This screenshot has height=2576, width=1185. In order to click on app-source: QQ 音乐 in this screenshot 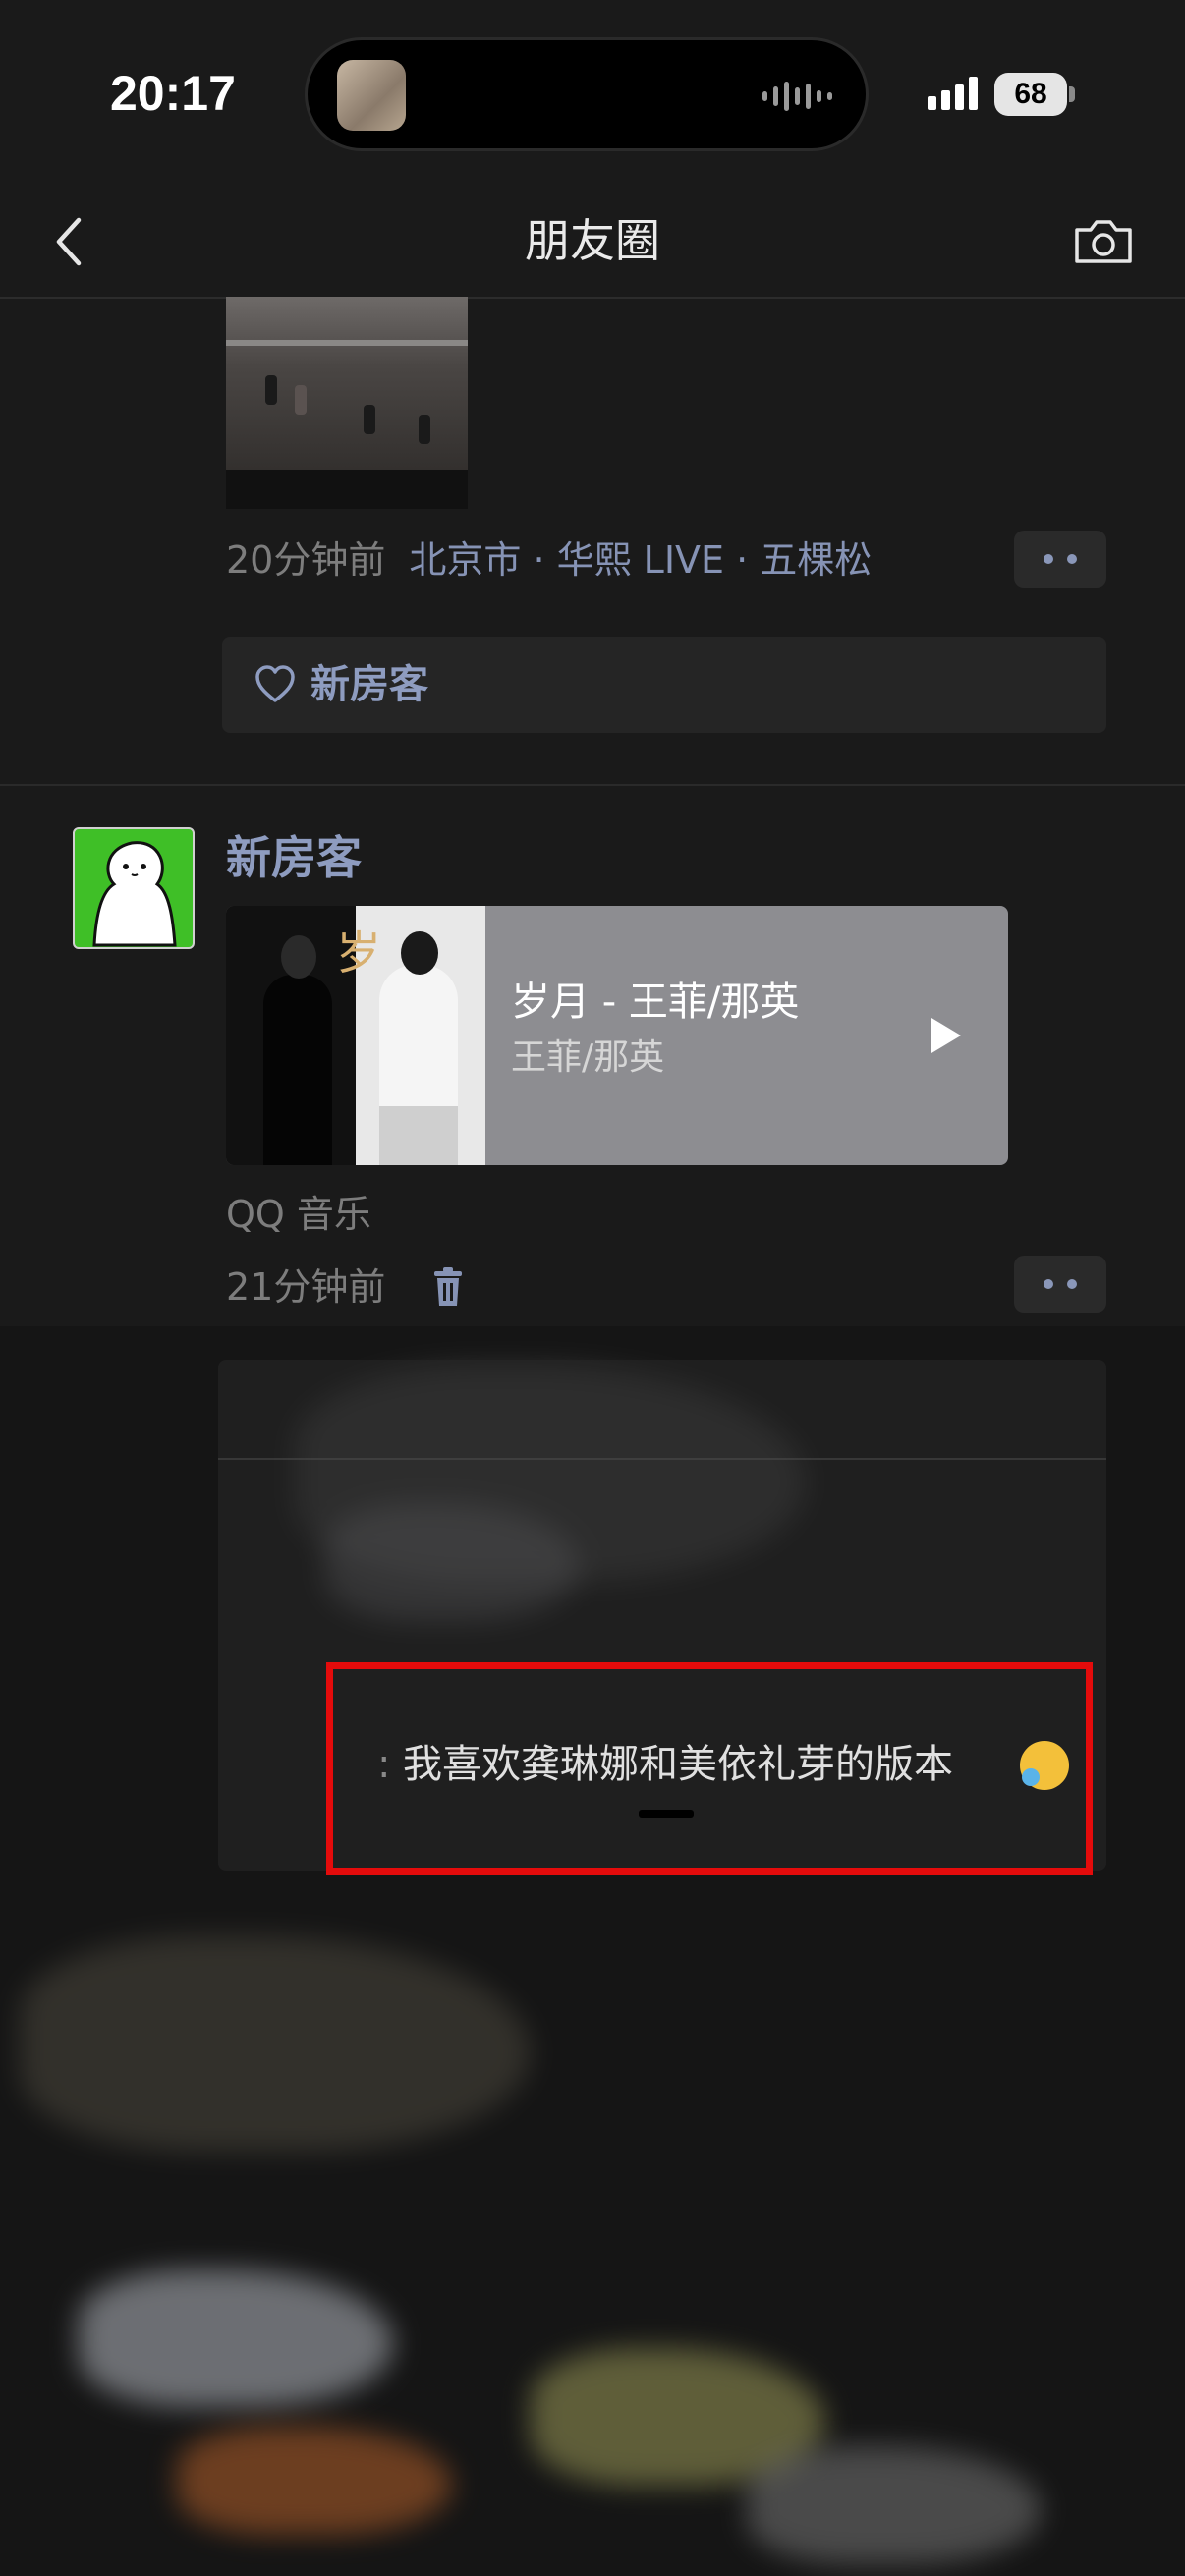, I will do `click(298, 1214)`.